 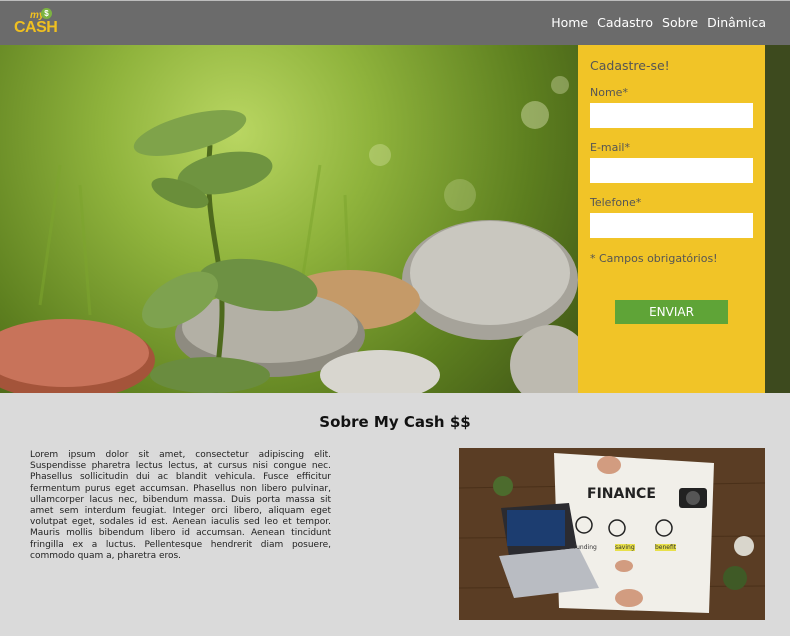 I want to click on name-input, so click(x=671, y=115).